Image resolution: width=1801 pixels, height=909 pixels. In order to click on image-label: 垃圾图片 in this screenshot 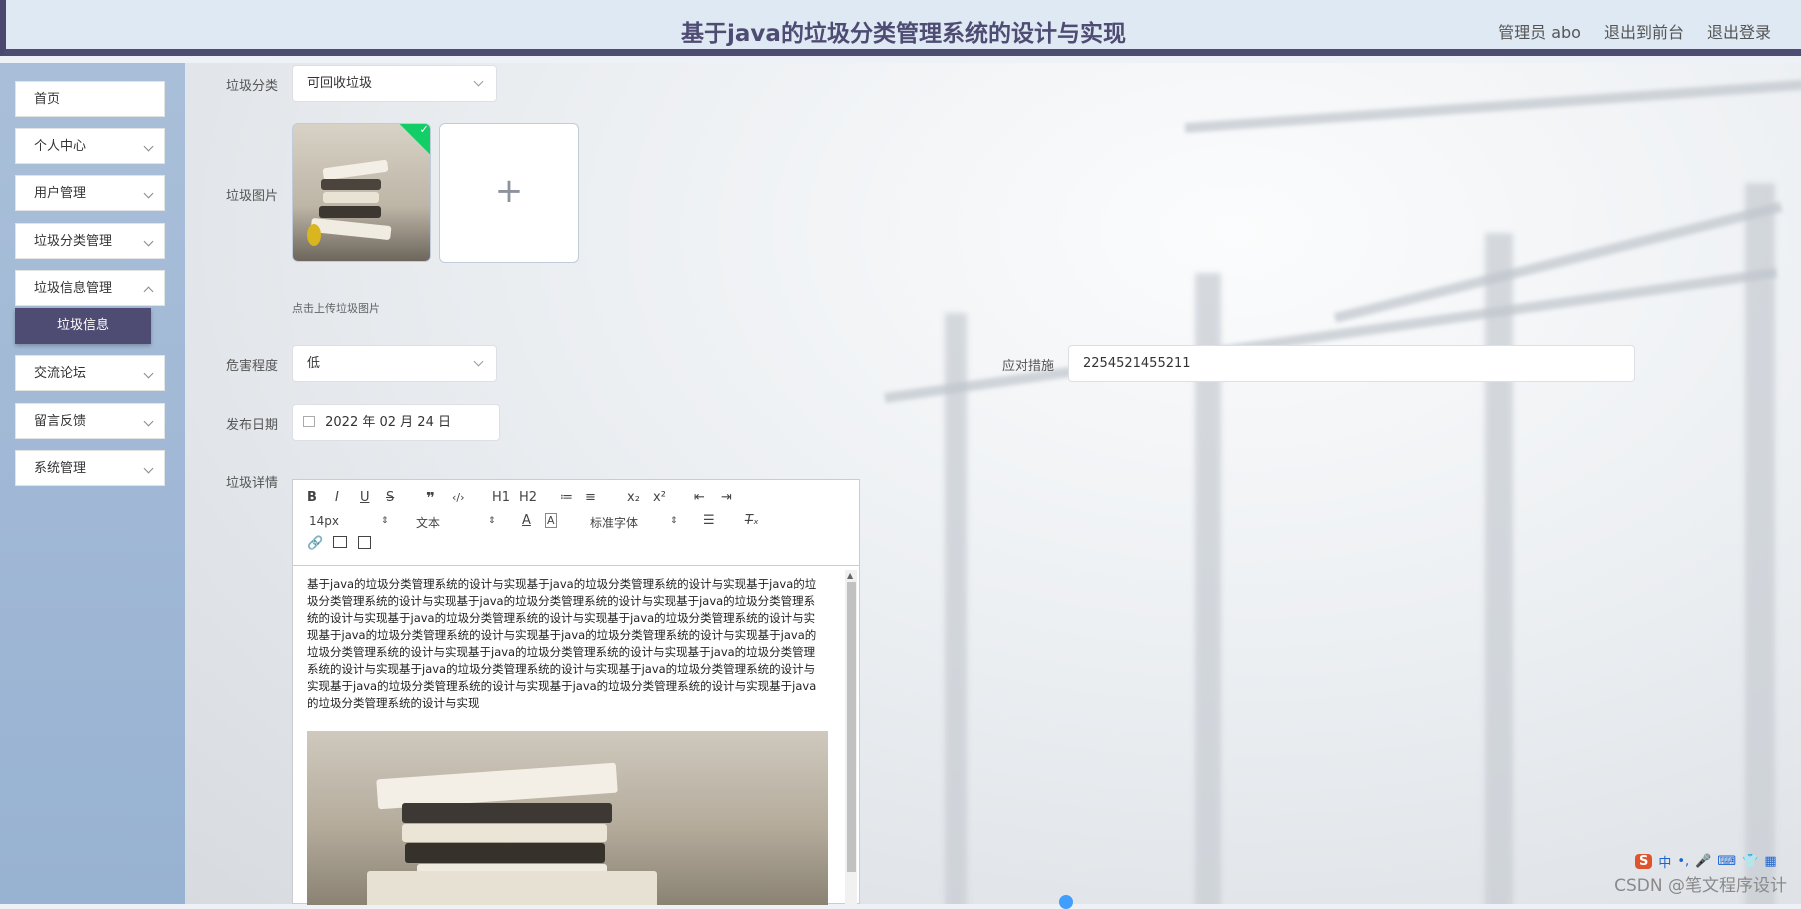, I will do `click(252, 196)`.